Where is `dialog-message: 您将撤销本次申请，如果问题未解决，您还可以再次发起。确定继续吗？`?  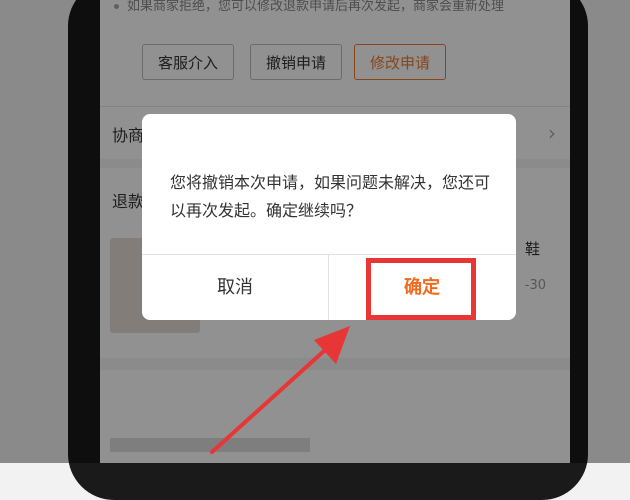
dialog-message: 您将撤销本次申请，如果问题未解决，您还可以再次发起。确定继续吗？ is located at coordinates (330, 196).